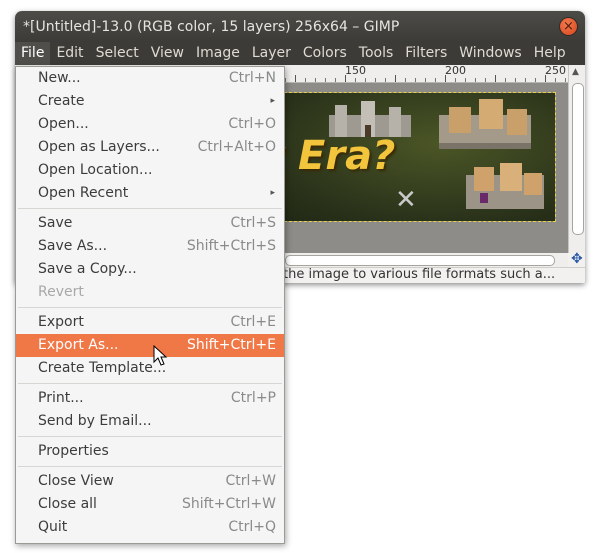  I want to click on ruler-label-250: 250, so click(555, 70).